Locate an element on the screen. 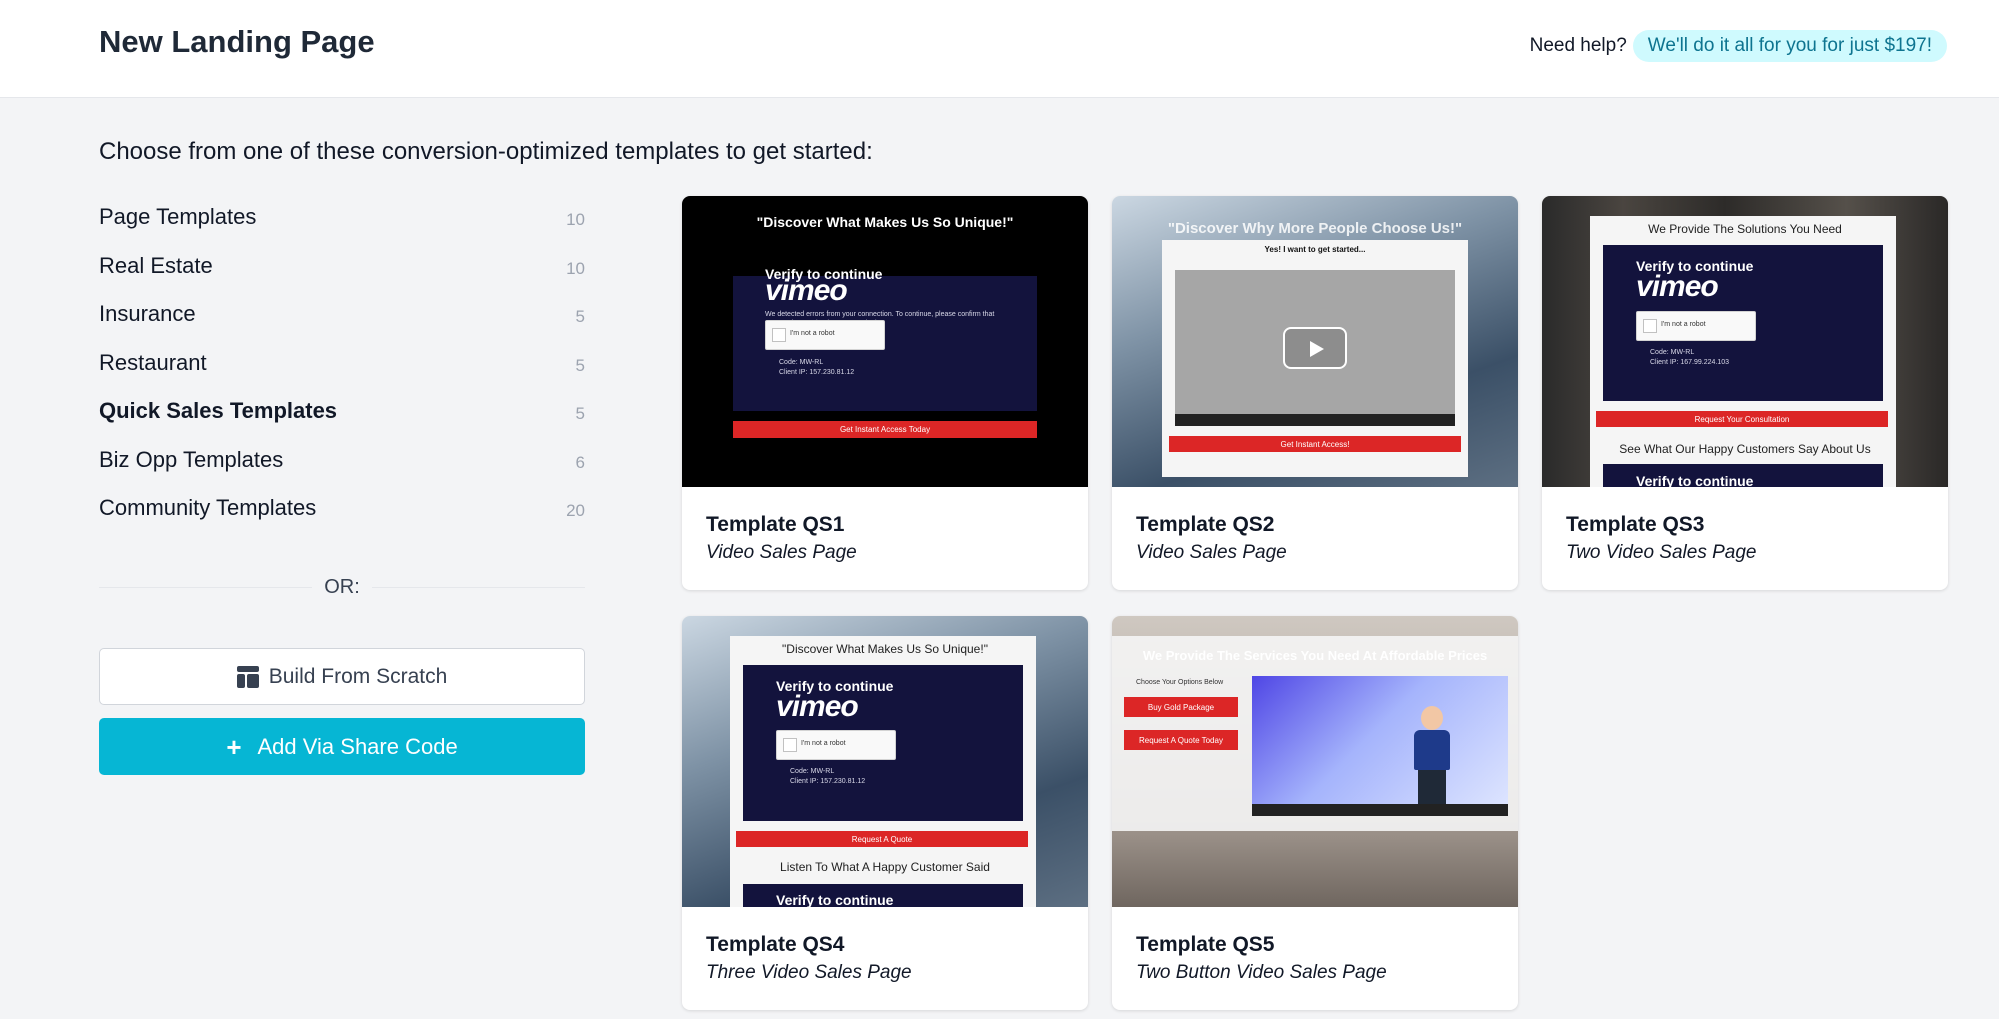  build-from-scratch-label: Build From Scratch is located at coordinates (358, 676).